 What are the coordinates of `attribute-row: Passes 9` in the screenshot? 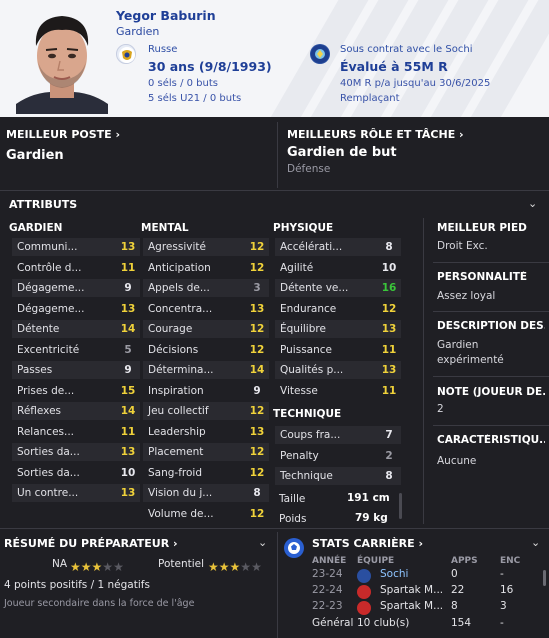 It's located at (76, 370).